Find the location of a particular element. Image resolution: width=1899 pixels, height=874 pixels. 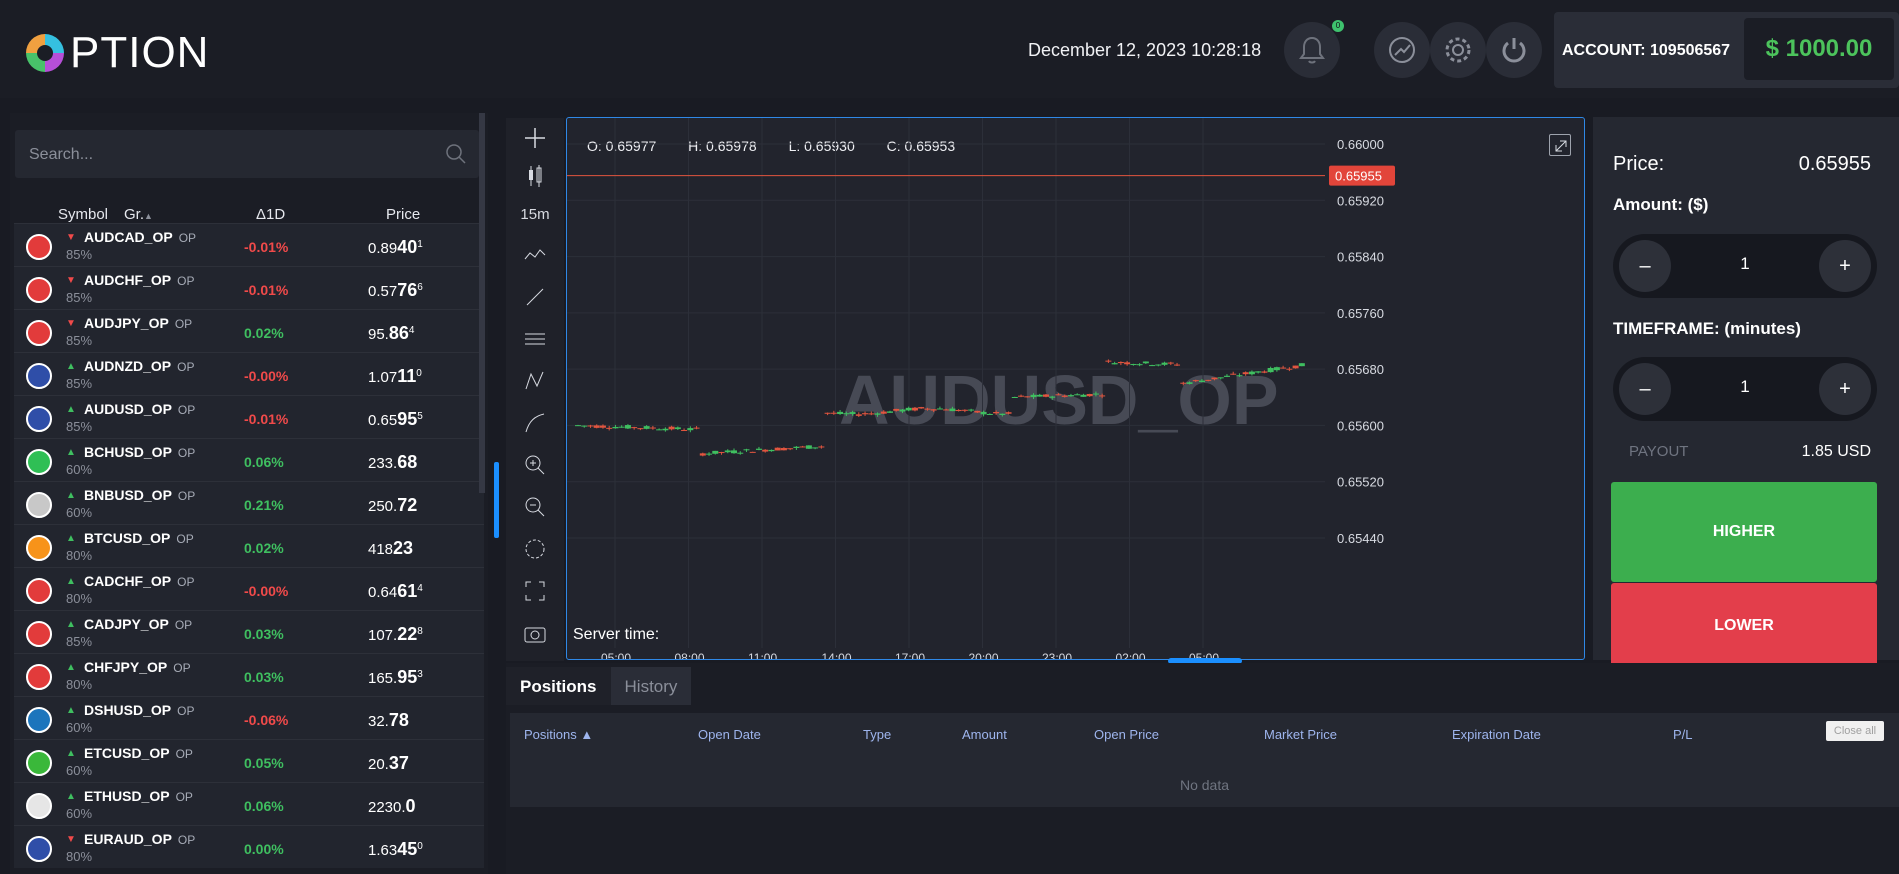

account-balance: $ 1000.00 is located at coordinates (1819, 49).